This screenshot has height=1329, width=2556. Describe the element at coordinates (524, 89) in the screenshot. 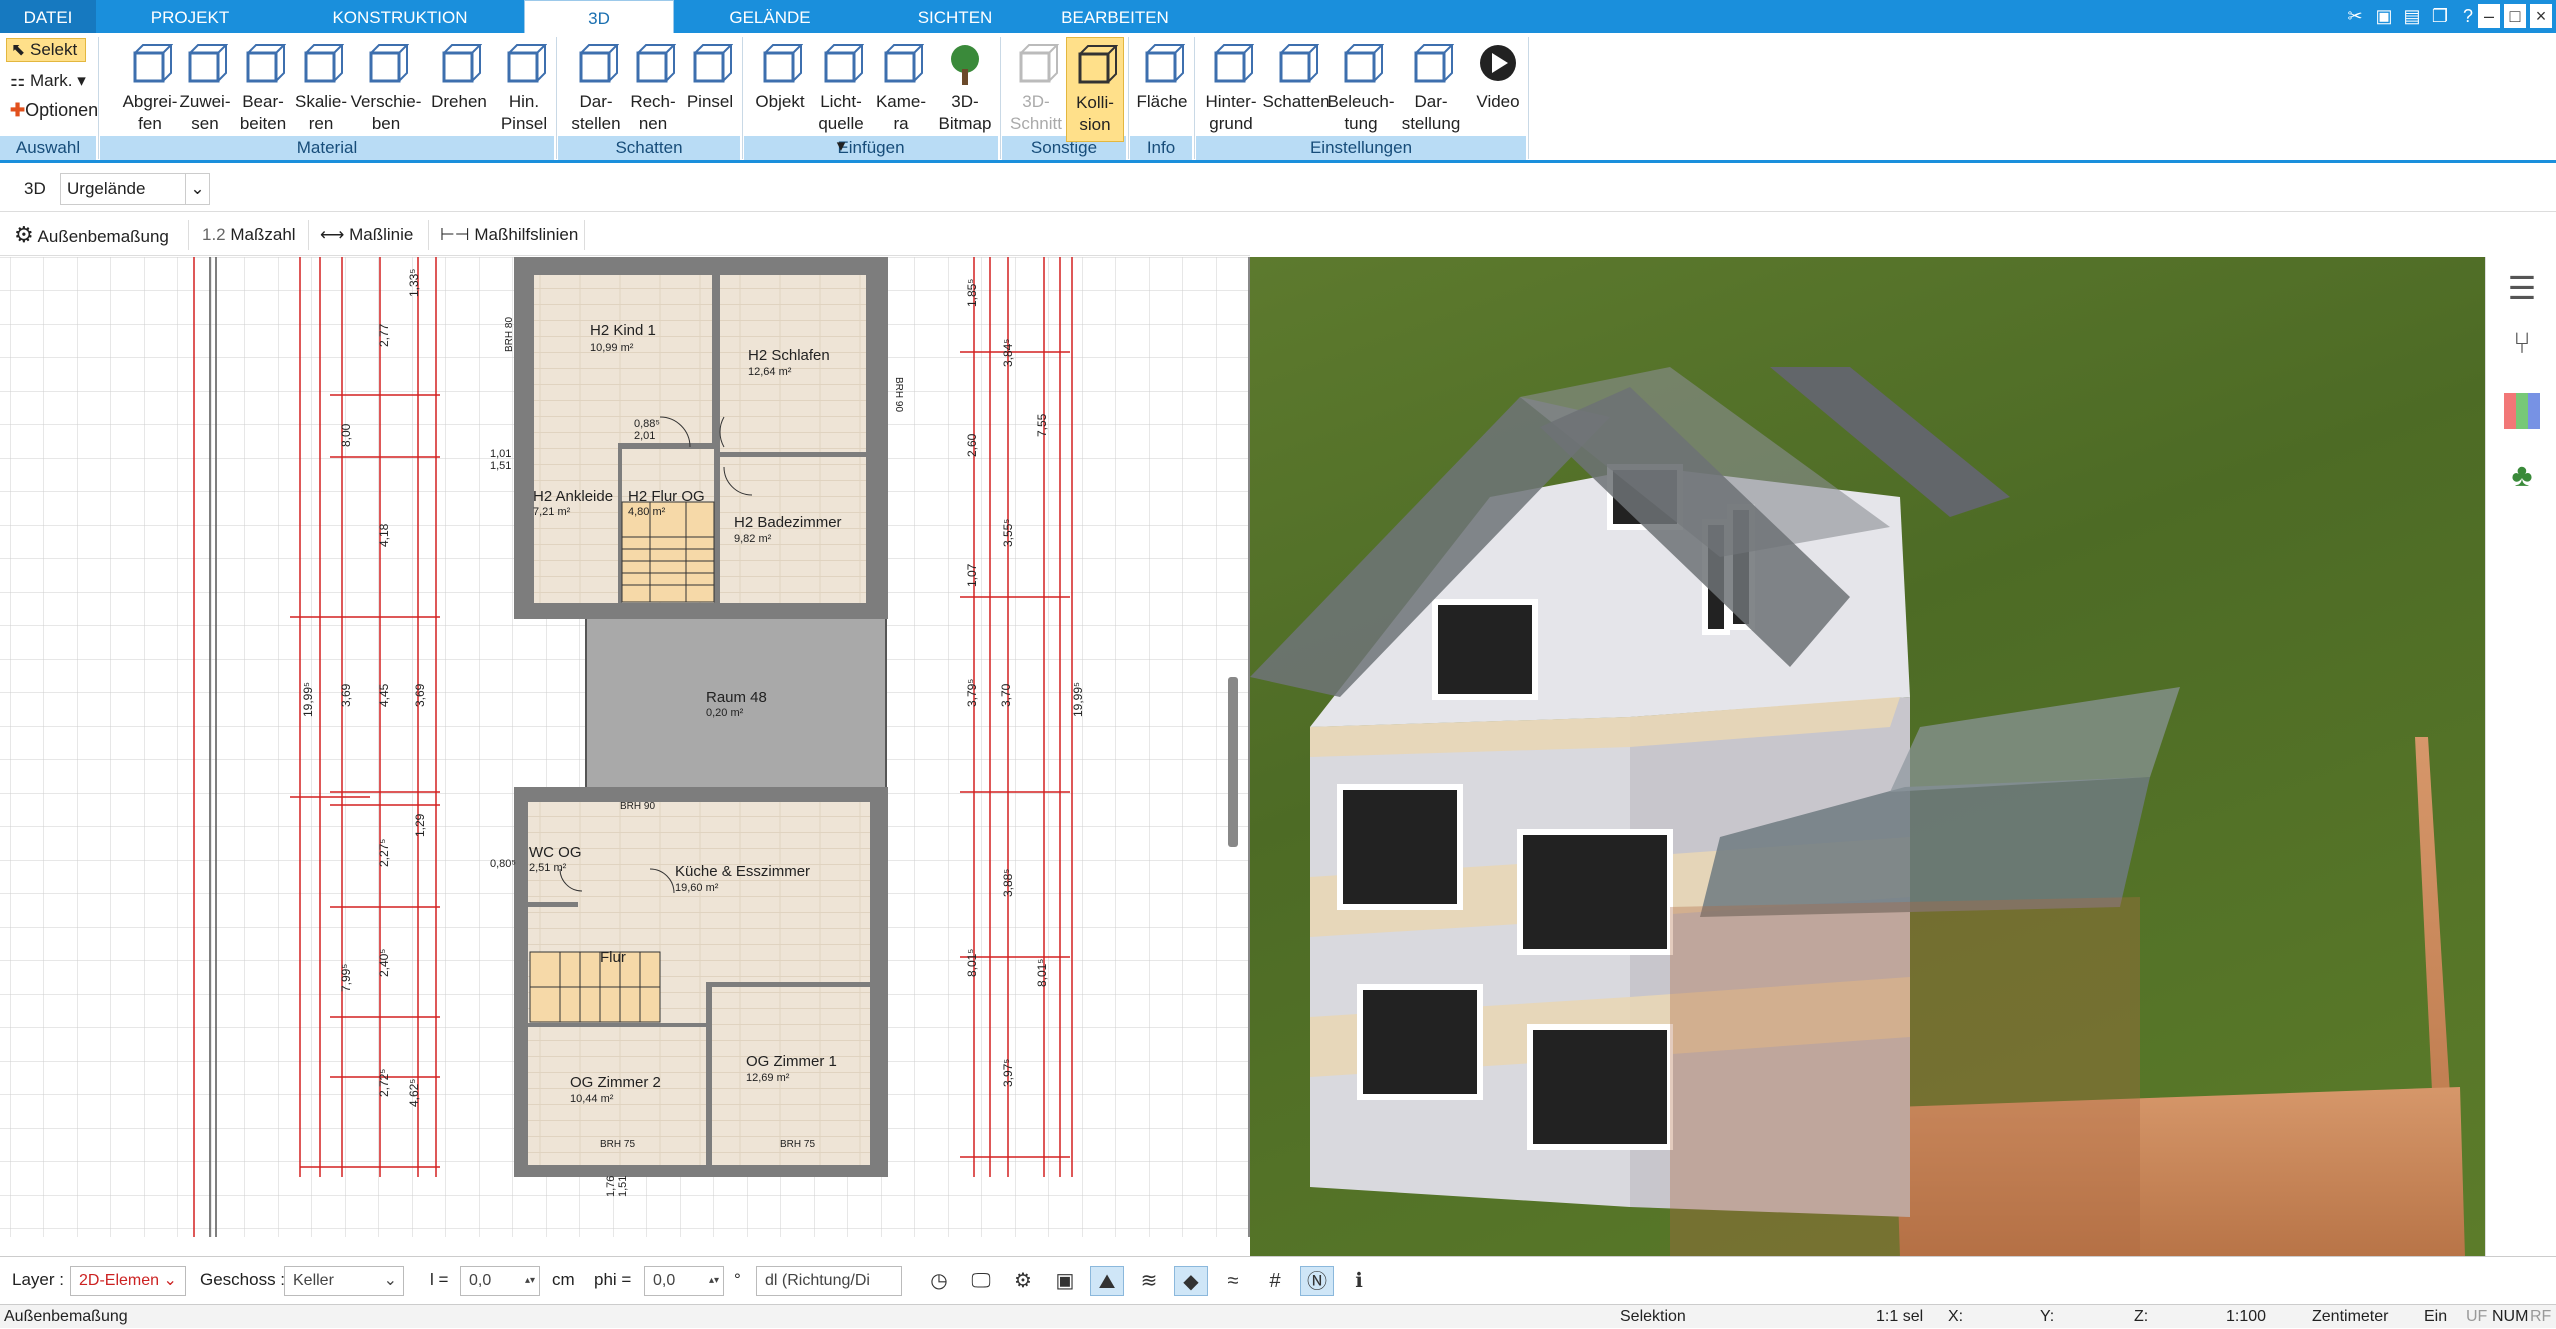

I see `material-button-6: Hin. Pinsel` at that location.